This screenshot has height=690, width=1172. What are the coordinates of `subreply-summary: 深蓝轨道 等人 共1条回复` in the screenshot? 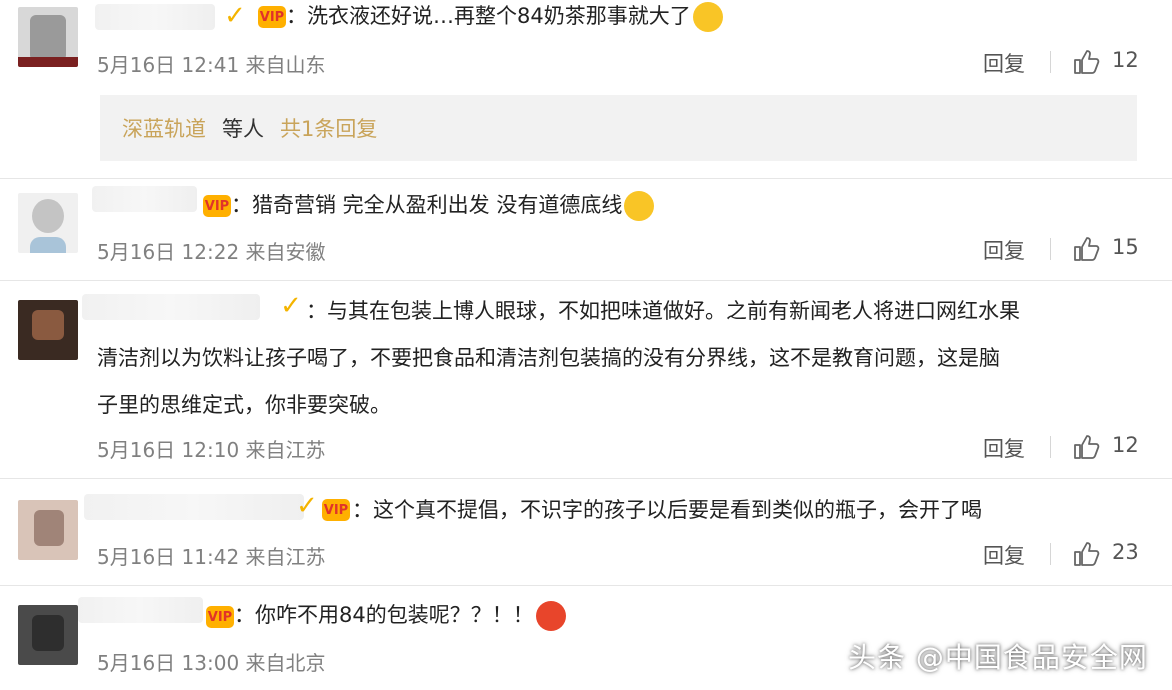 It's located at (618, 128).